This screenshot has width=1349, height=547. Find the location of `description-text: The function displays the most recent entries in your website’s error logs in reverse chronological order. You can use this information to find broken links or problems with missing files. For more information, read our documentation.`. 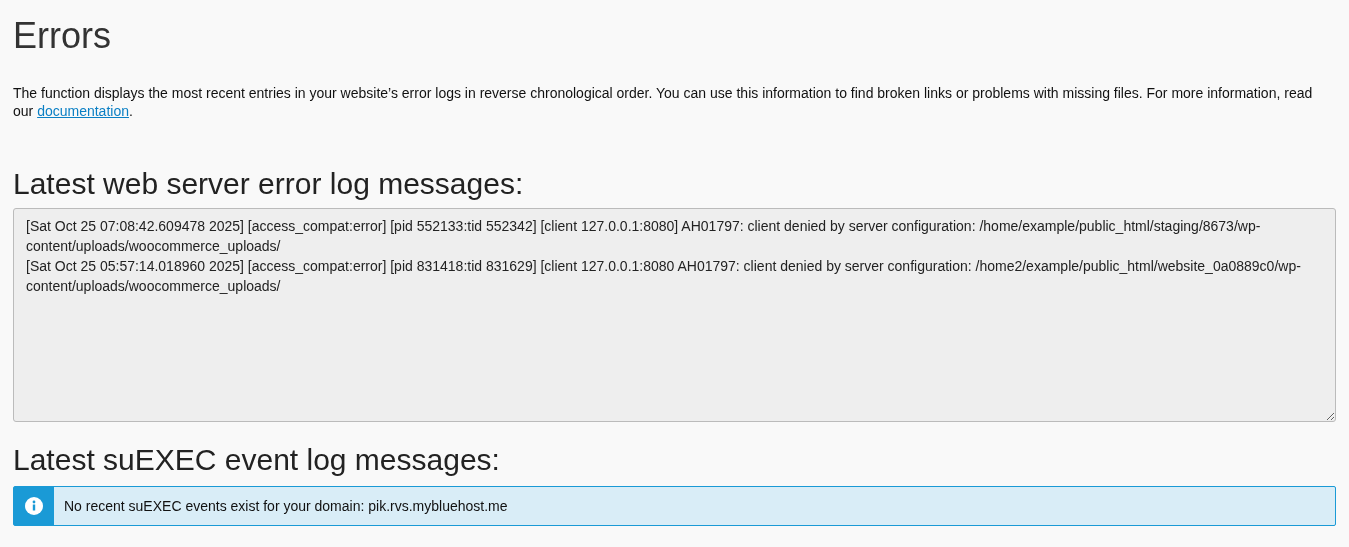

description-text: The function displays the most recent entries in your website’s error logs in reverse chronological order. You can use this information to find broken links or problems with missing files. For more information, read our documentation. is located at coordinates (663, 102).